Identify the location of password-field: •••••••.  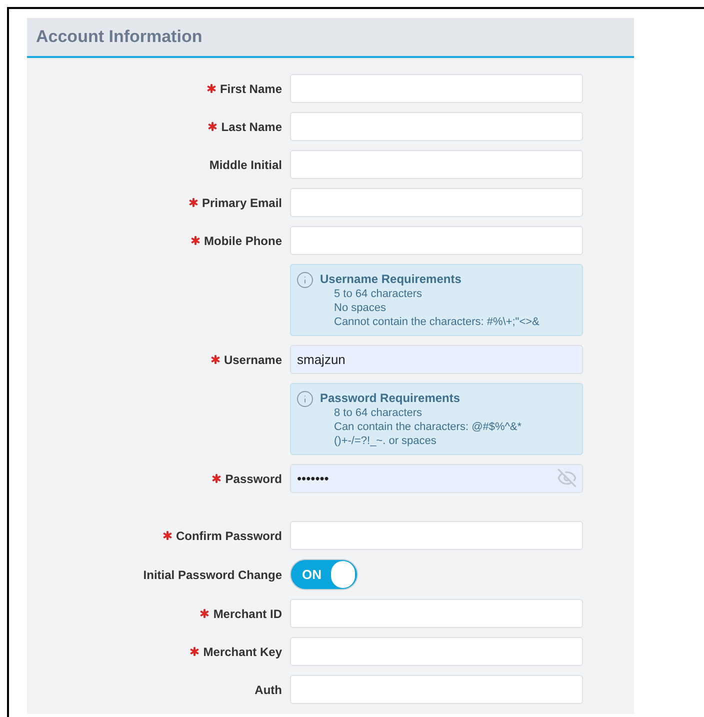
(436, 478).